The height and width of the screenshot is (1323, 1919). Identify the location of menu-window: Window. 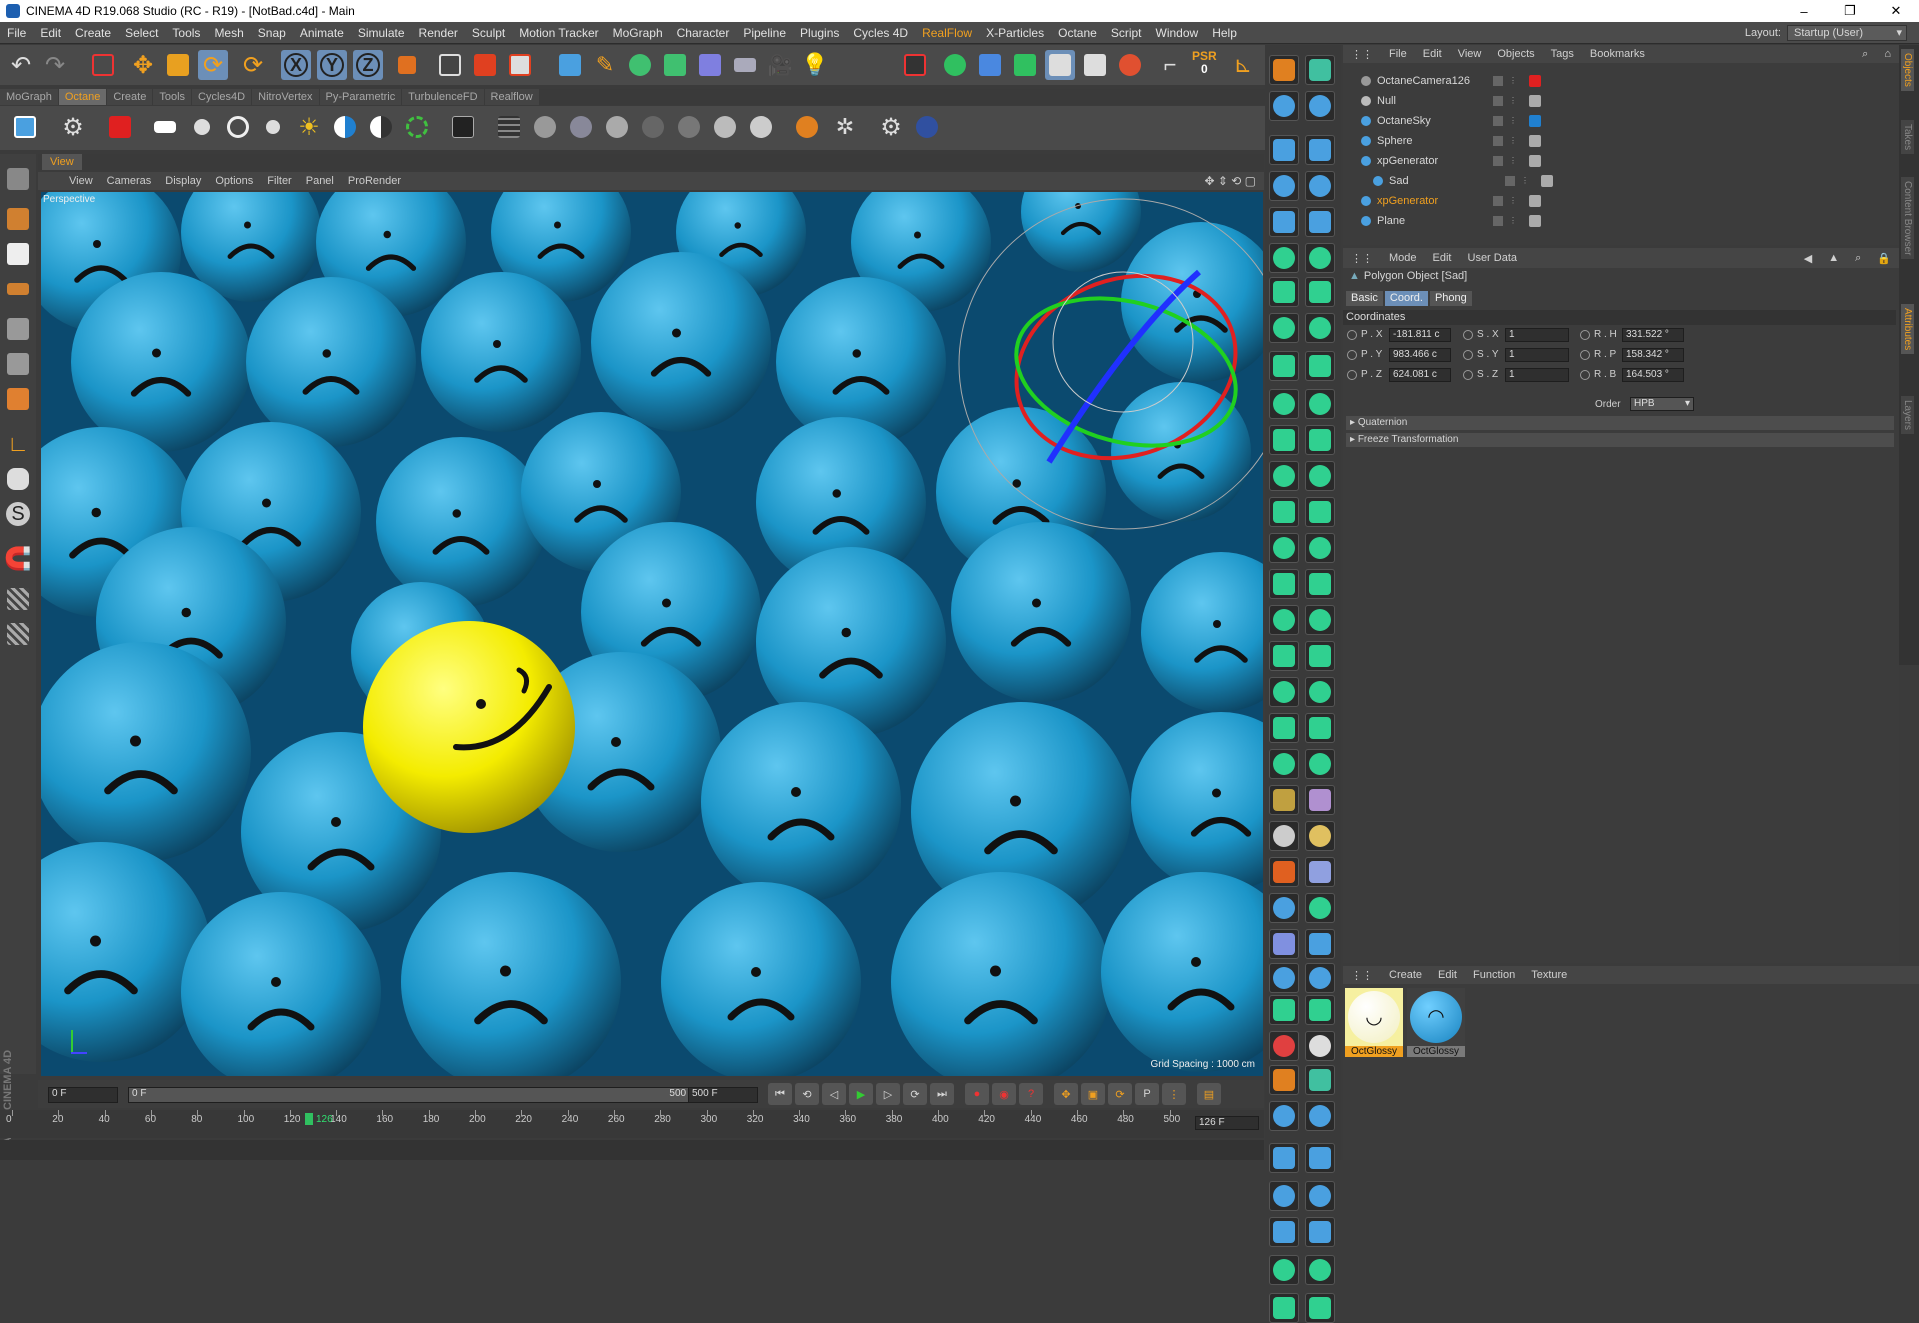
(1177, 33).